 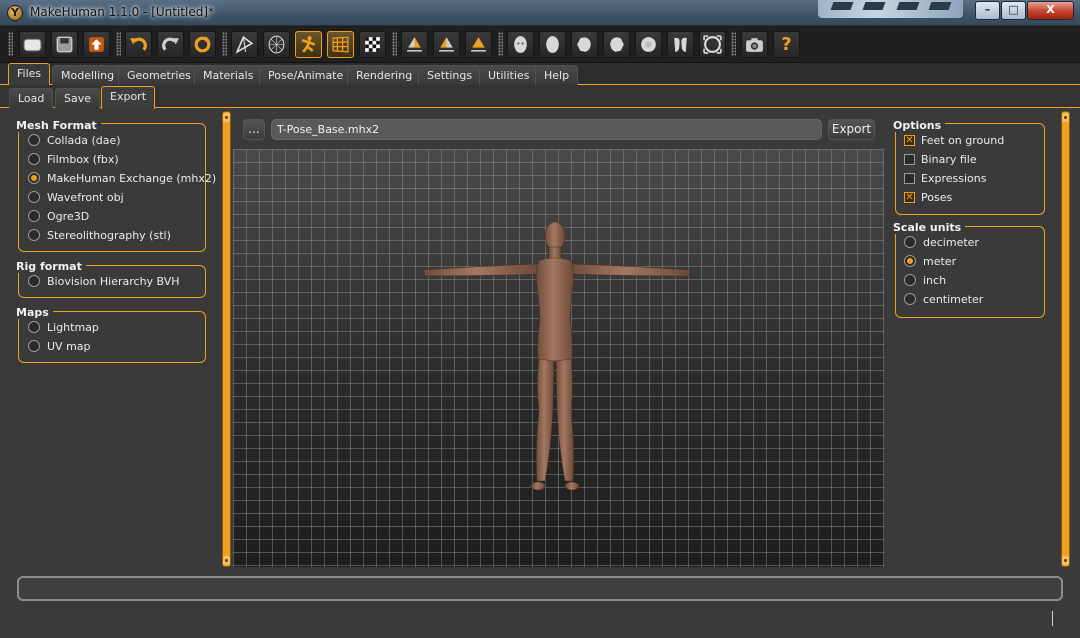 What do you see at coordinates (935, 280) in the screenshot?
I see `option-label: inch` at bounding box center [935, 280].